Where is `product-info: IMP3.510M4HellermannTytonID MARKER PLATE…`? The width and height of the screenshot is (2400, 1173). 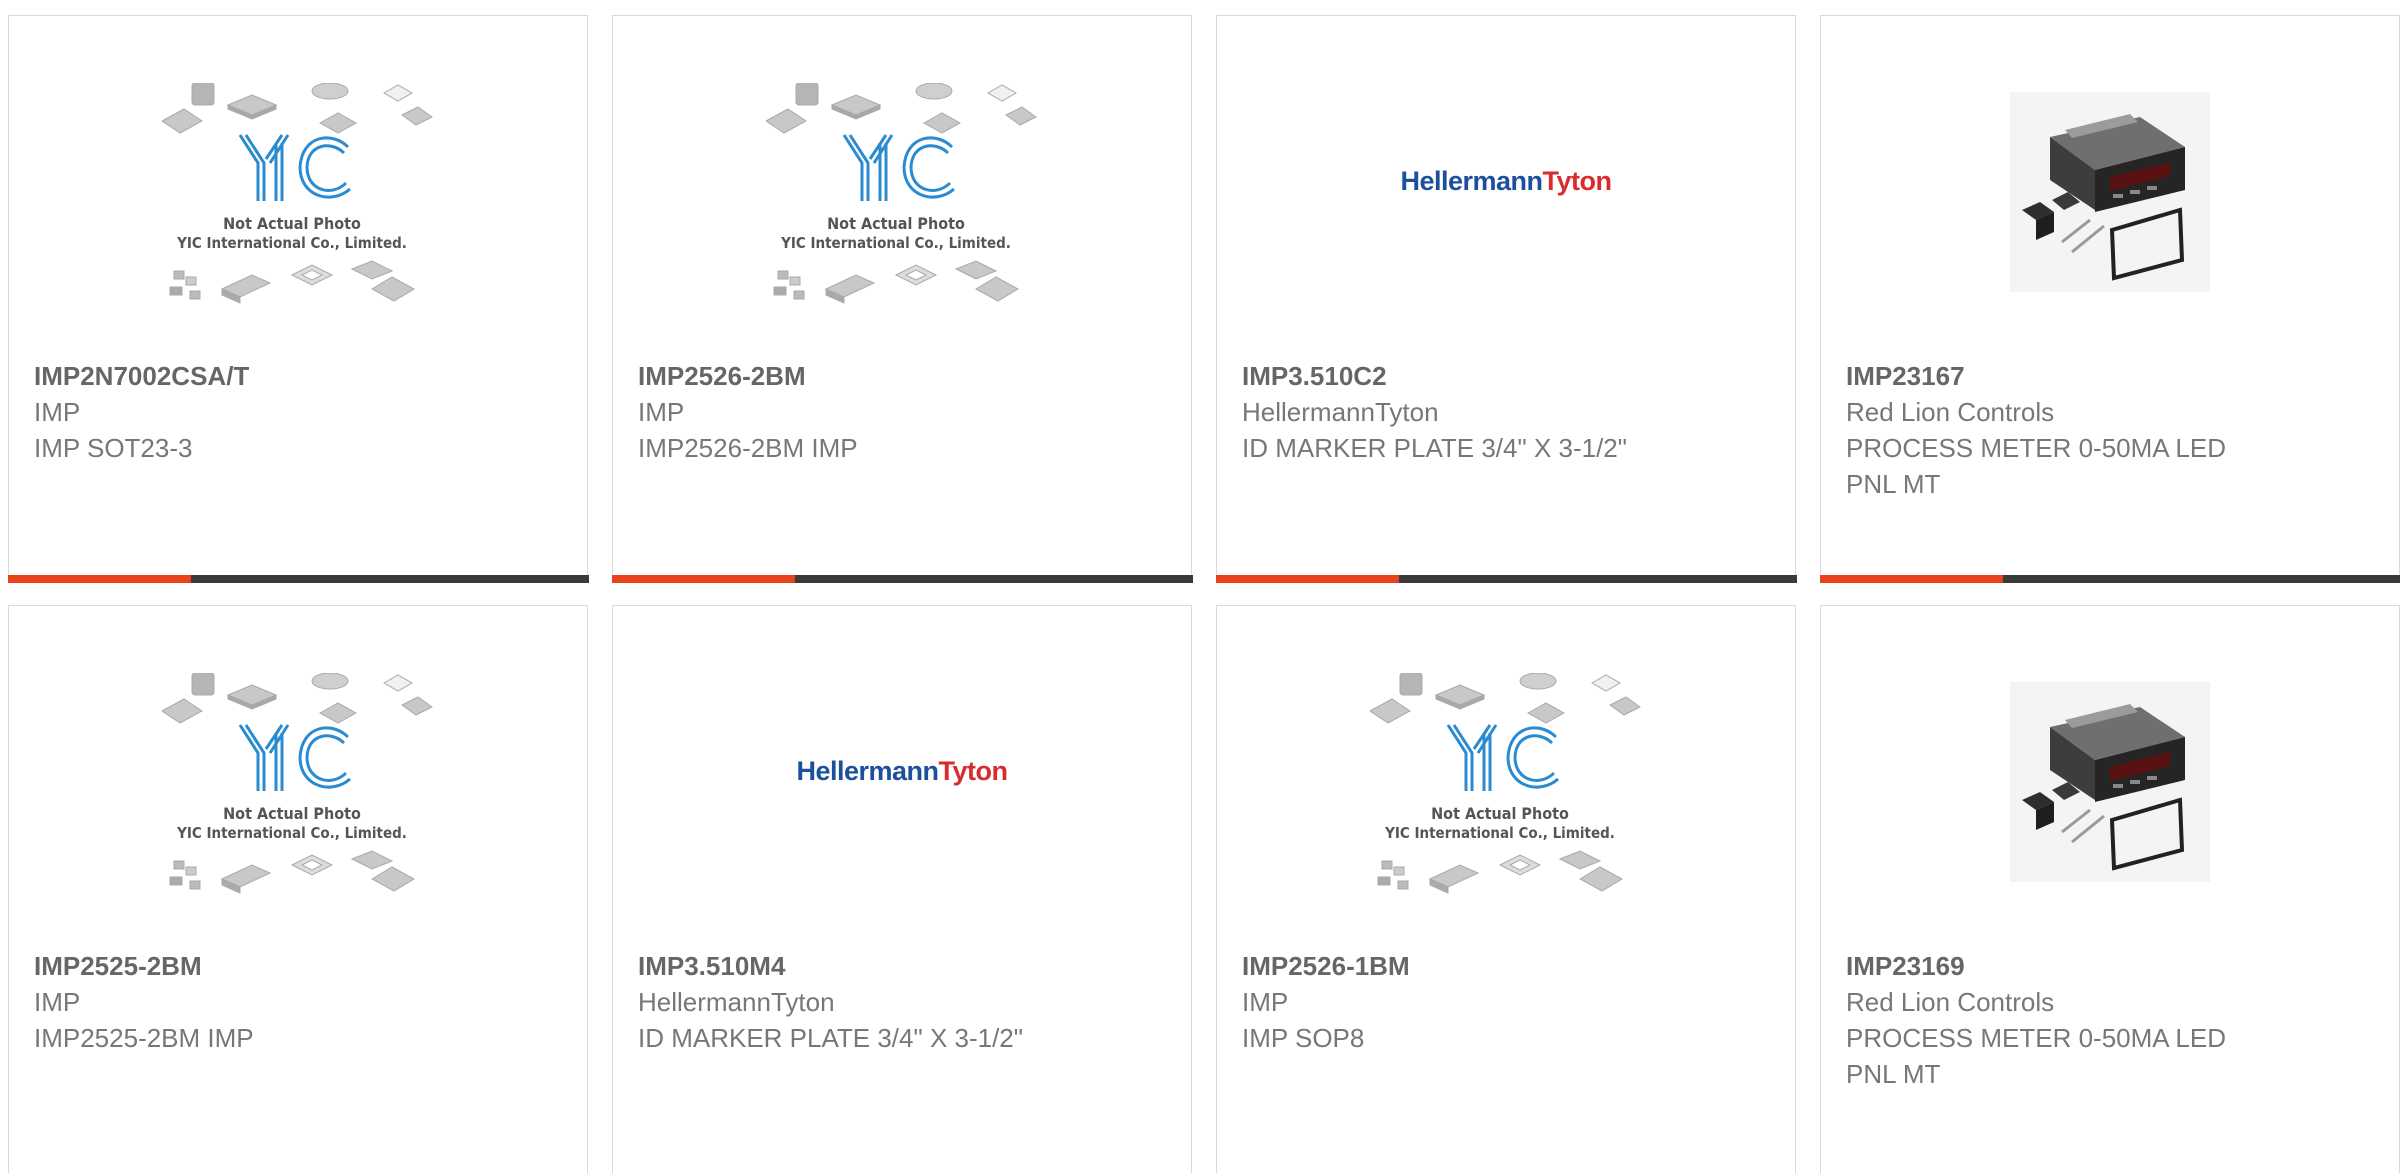 product-info: IMP3.510M4HellermannTytonID MARKER PLATE… is located at coordinates (902, 1002).